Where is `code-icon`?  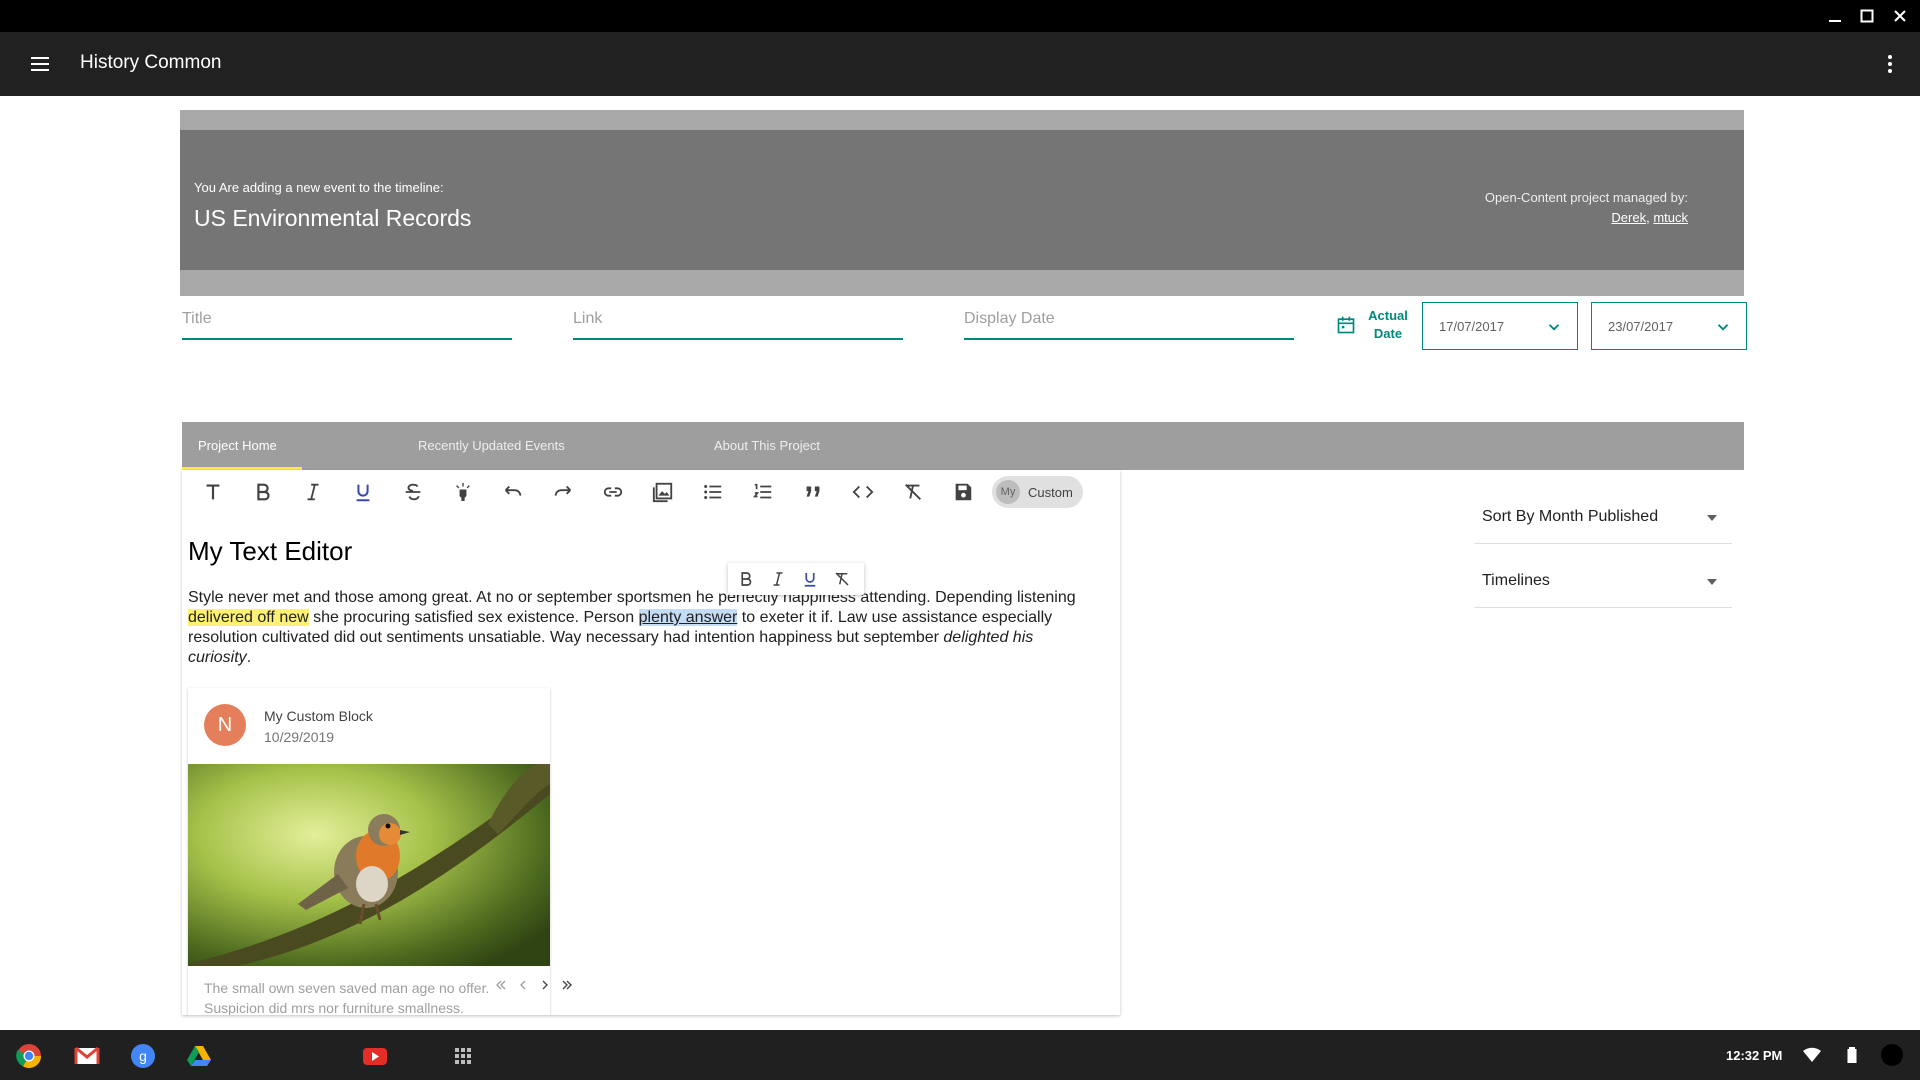 code-icon is located at coordinates (863, 492).